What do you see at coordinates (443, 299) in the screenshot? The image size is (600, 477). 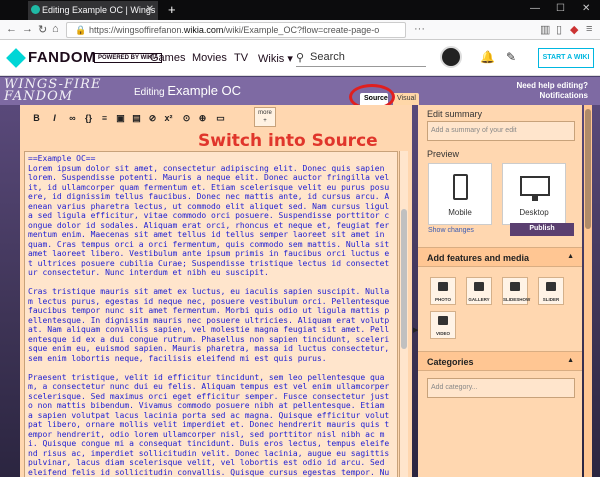 I see `photo-label: PHOTO` at bounding box center [443, 299].